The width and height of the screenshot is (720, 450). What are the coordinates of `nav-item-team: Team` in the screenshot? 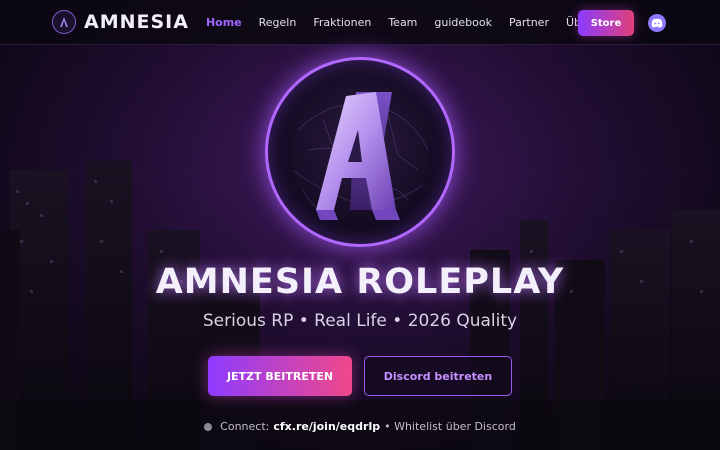 It's located at (402, 22).